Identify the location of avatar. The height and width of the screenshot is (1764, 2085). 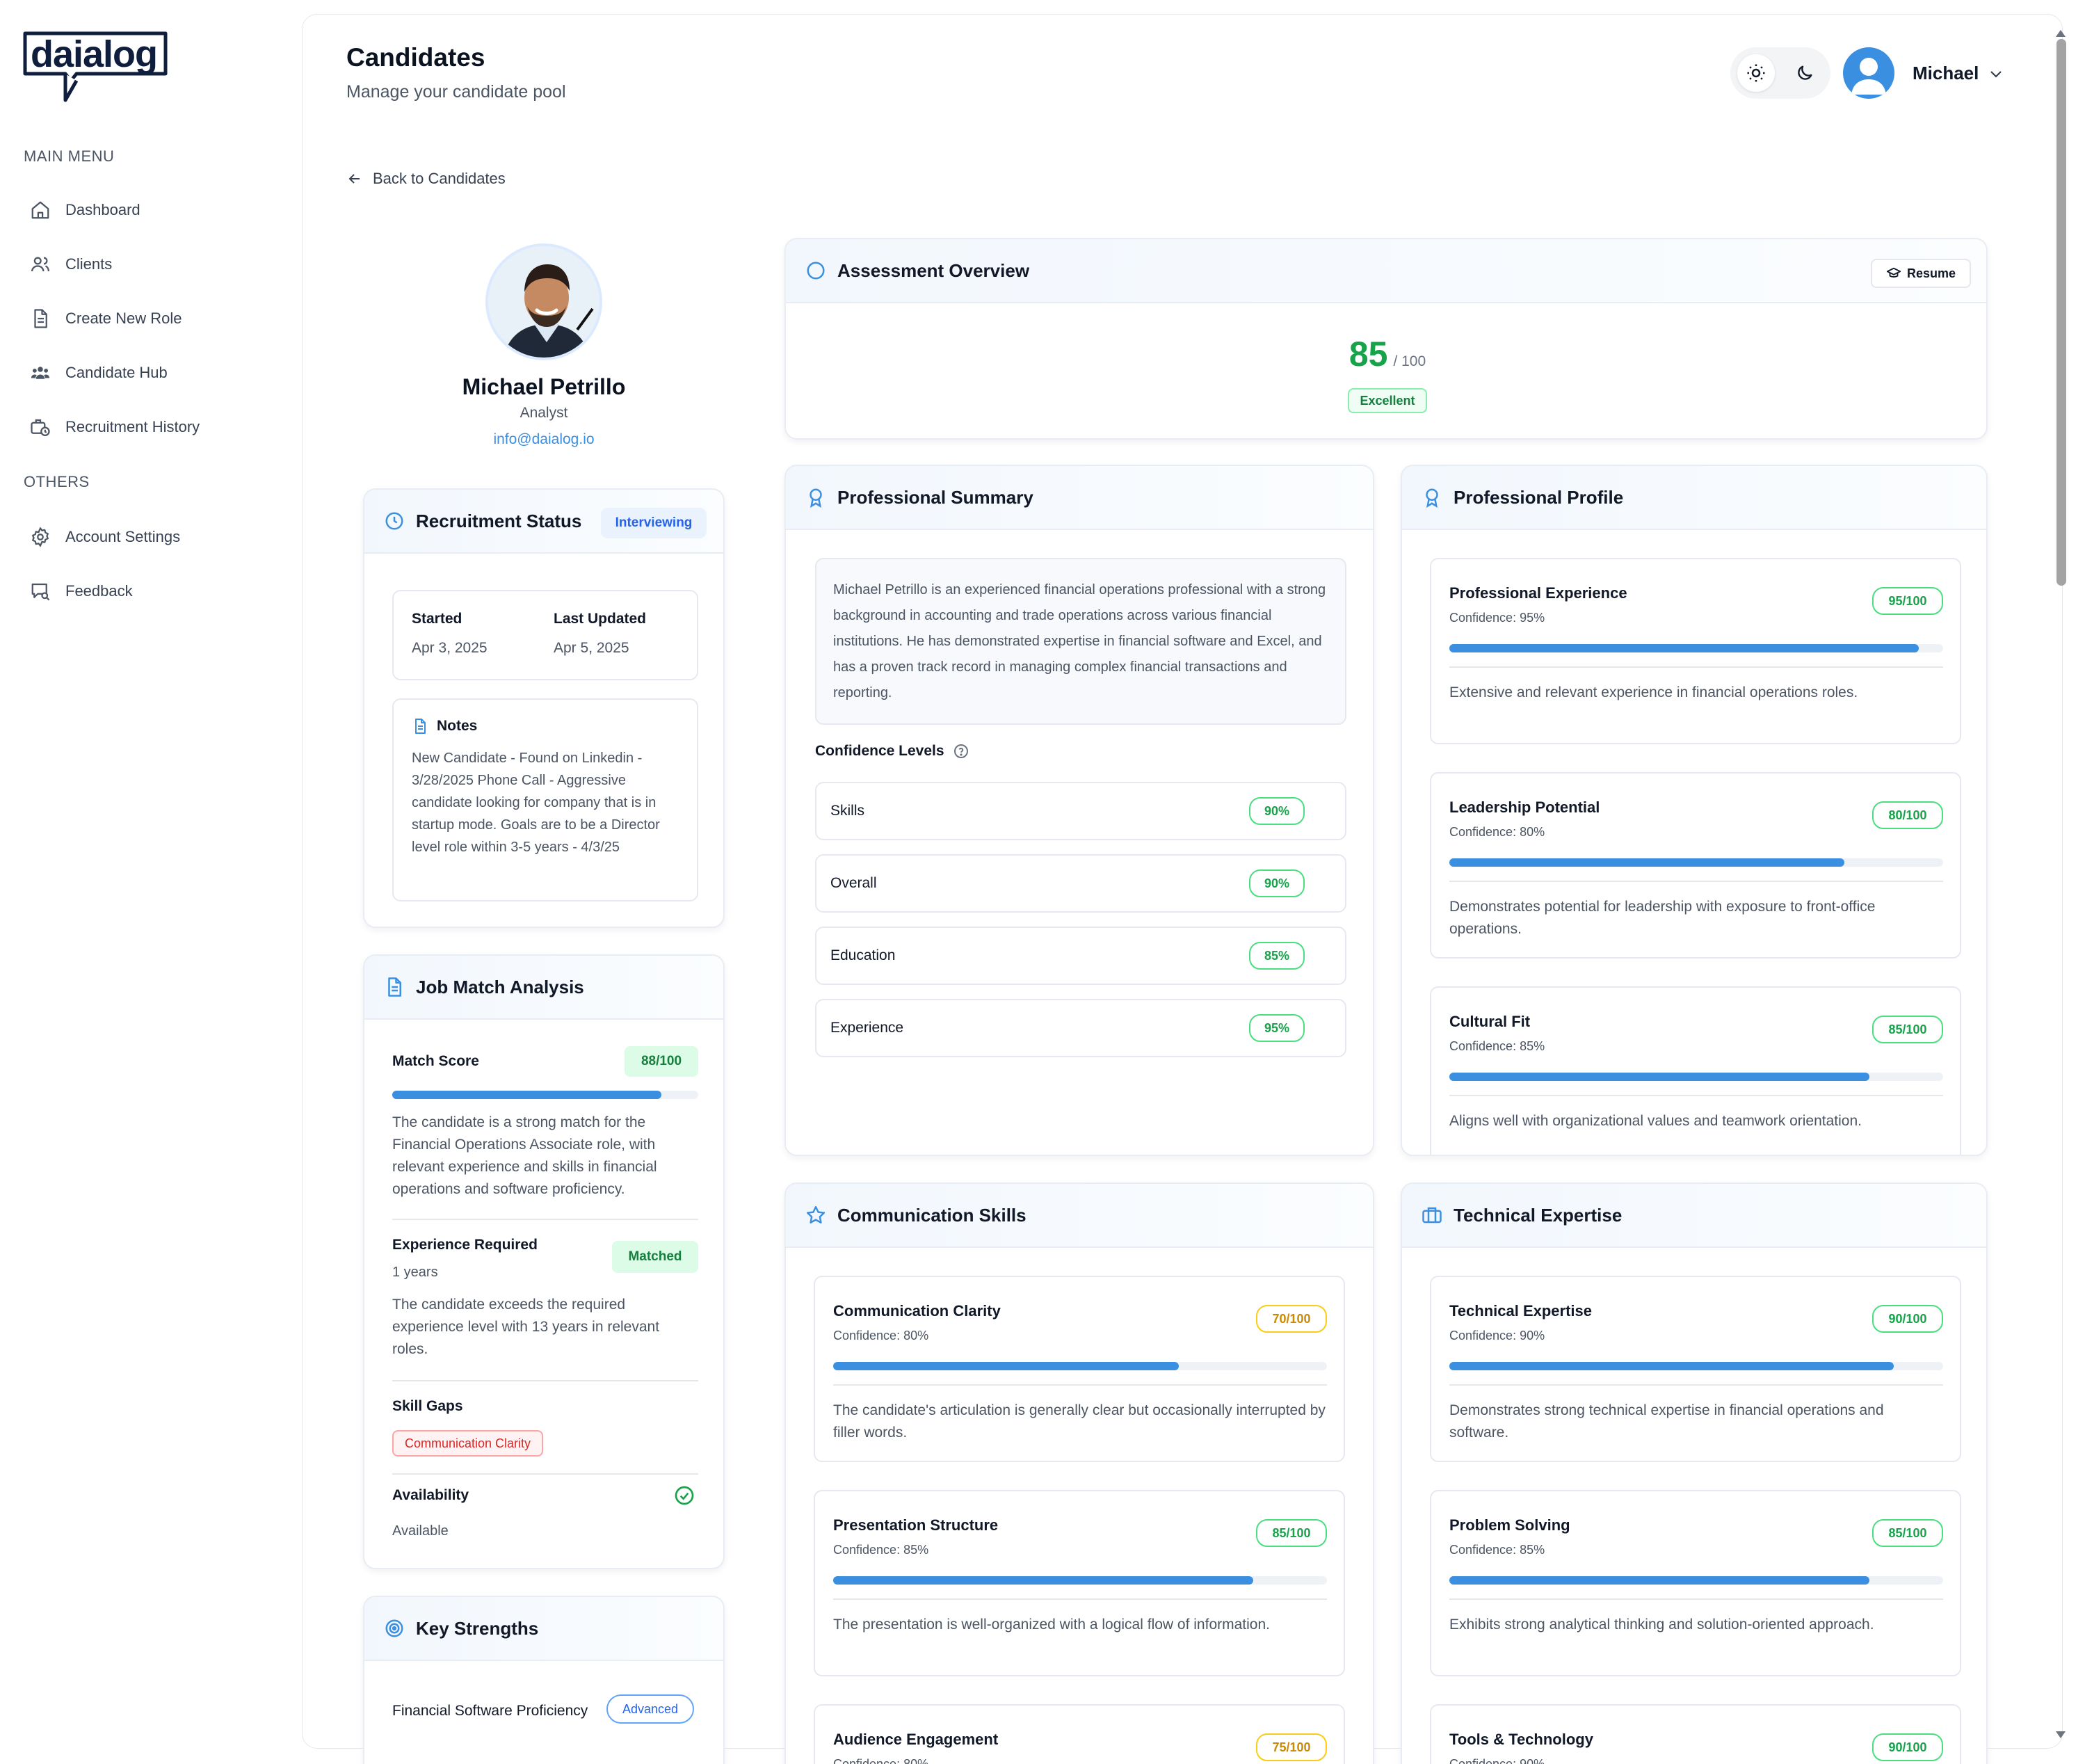
(1868, 73).